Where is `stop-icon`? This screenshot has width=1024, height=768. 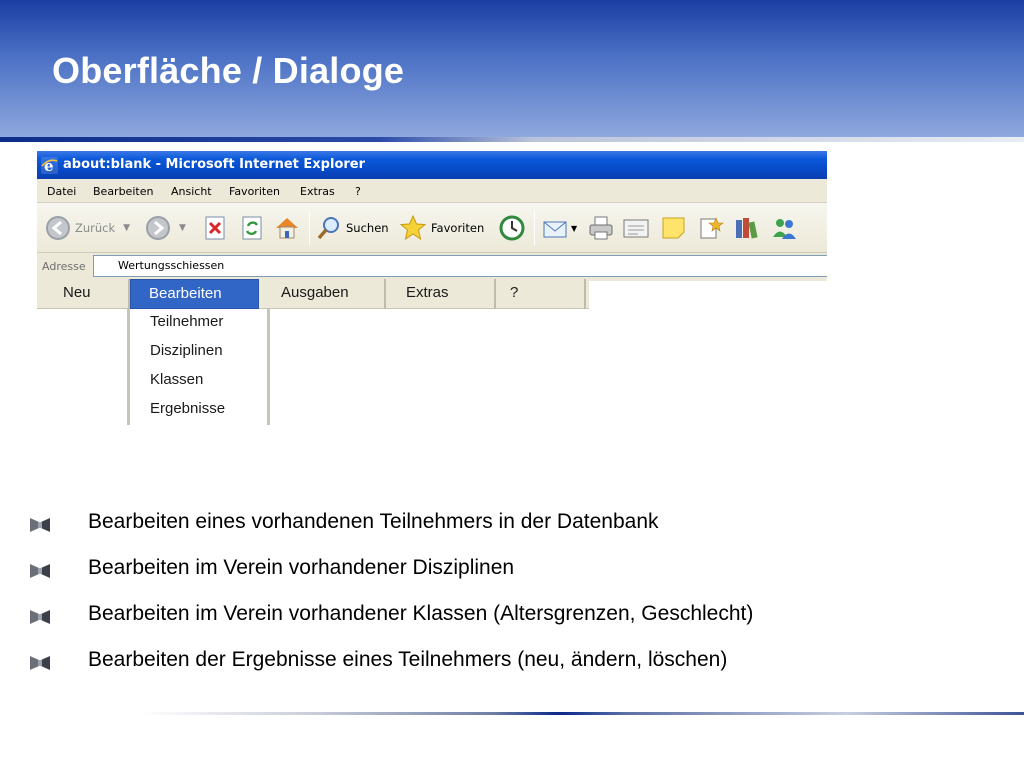
stop-icon is located at coordinates (215, 228).